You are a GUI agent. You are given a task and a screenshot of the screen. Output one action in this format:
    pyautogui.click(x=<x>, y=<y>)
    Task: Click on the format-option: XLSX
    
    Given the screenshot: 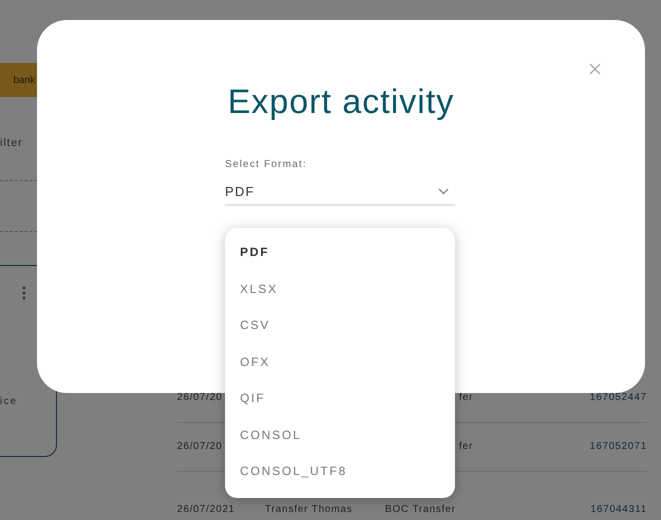 What is the action you would take?
    pyautogui.click(x=340, y=288)
    